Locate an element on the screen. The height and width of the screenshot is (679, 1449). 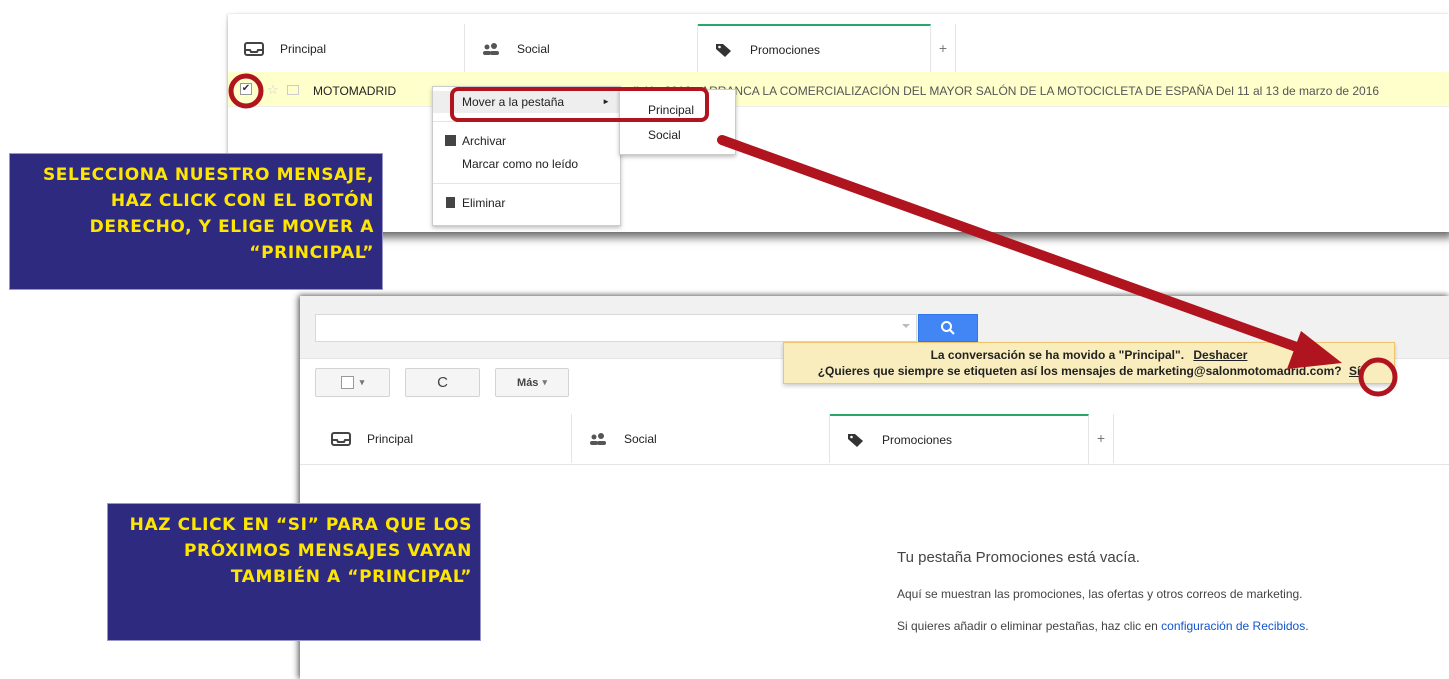
search-button is located at coordinates (948, 328).